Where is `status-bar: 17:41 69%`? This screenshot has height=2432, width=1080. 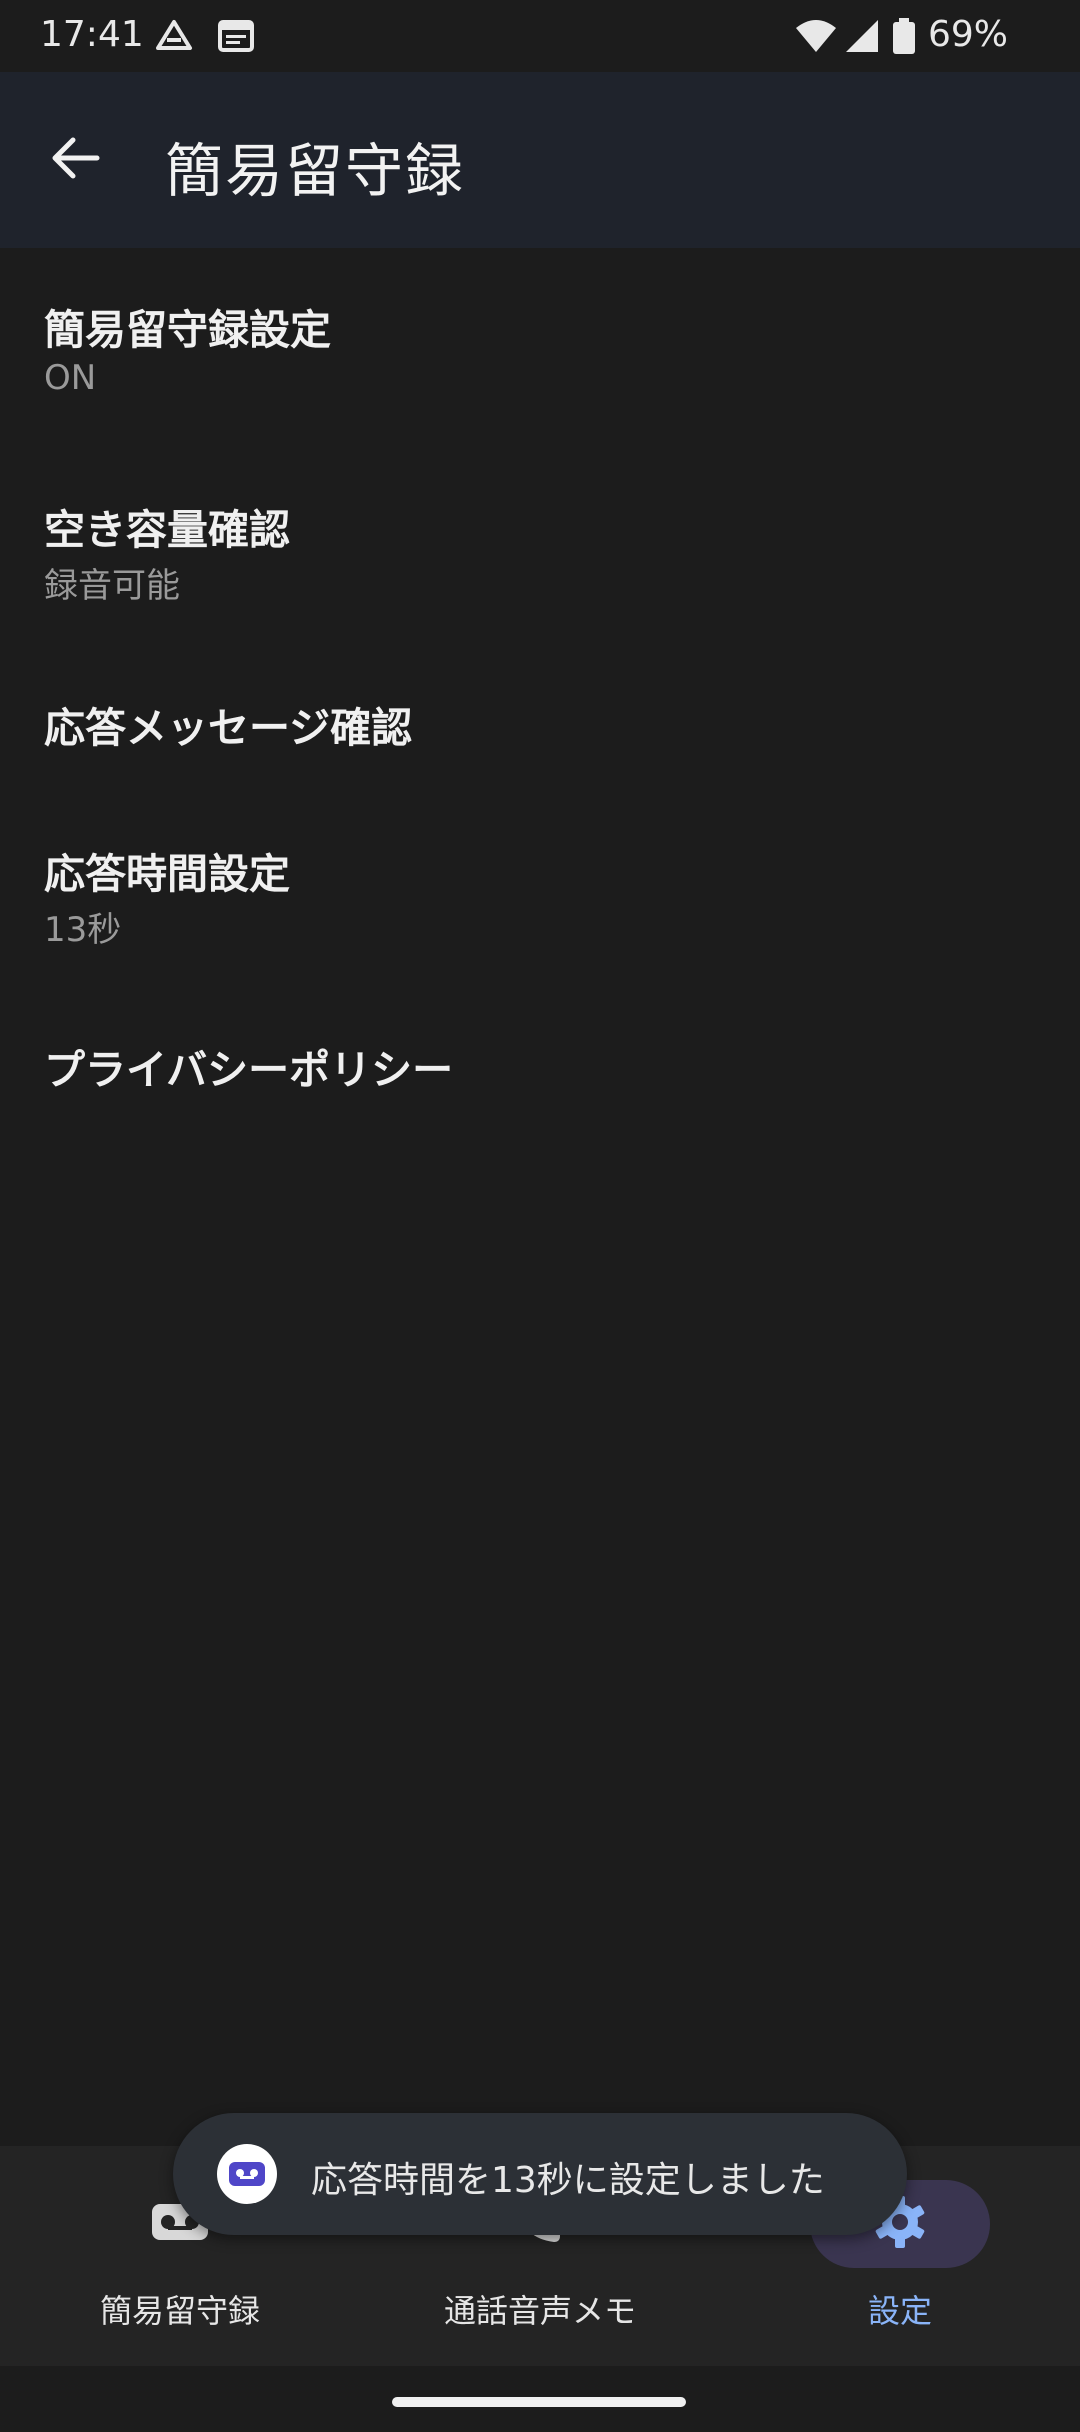 status-bar: 17:41 69% is located at coordinates (540, 36).